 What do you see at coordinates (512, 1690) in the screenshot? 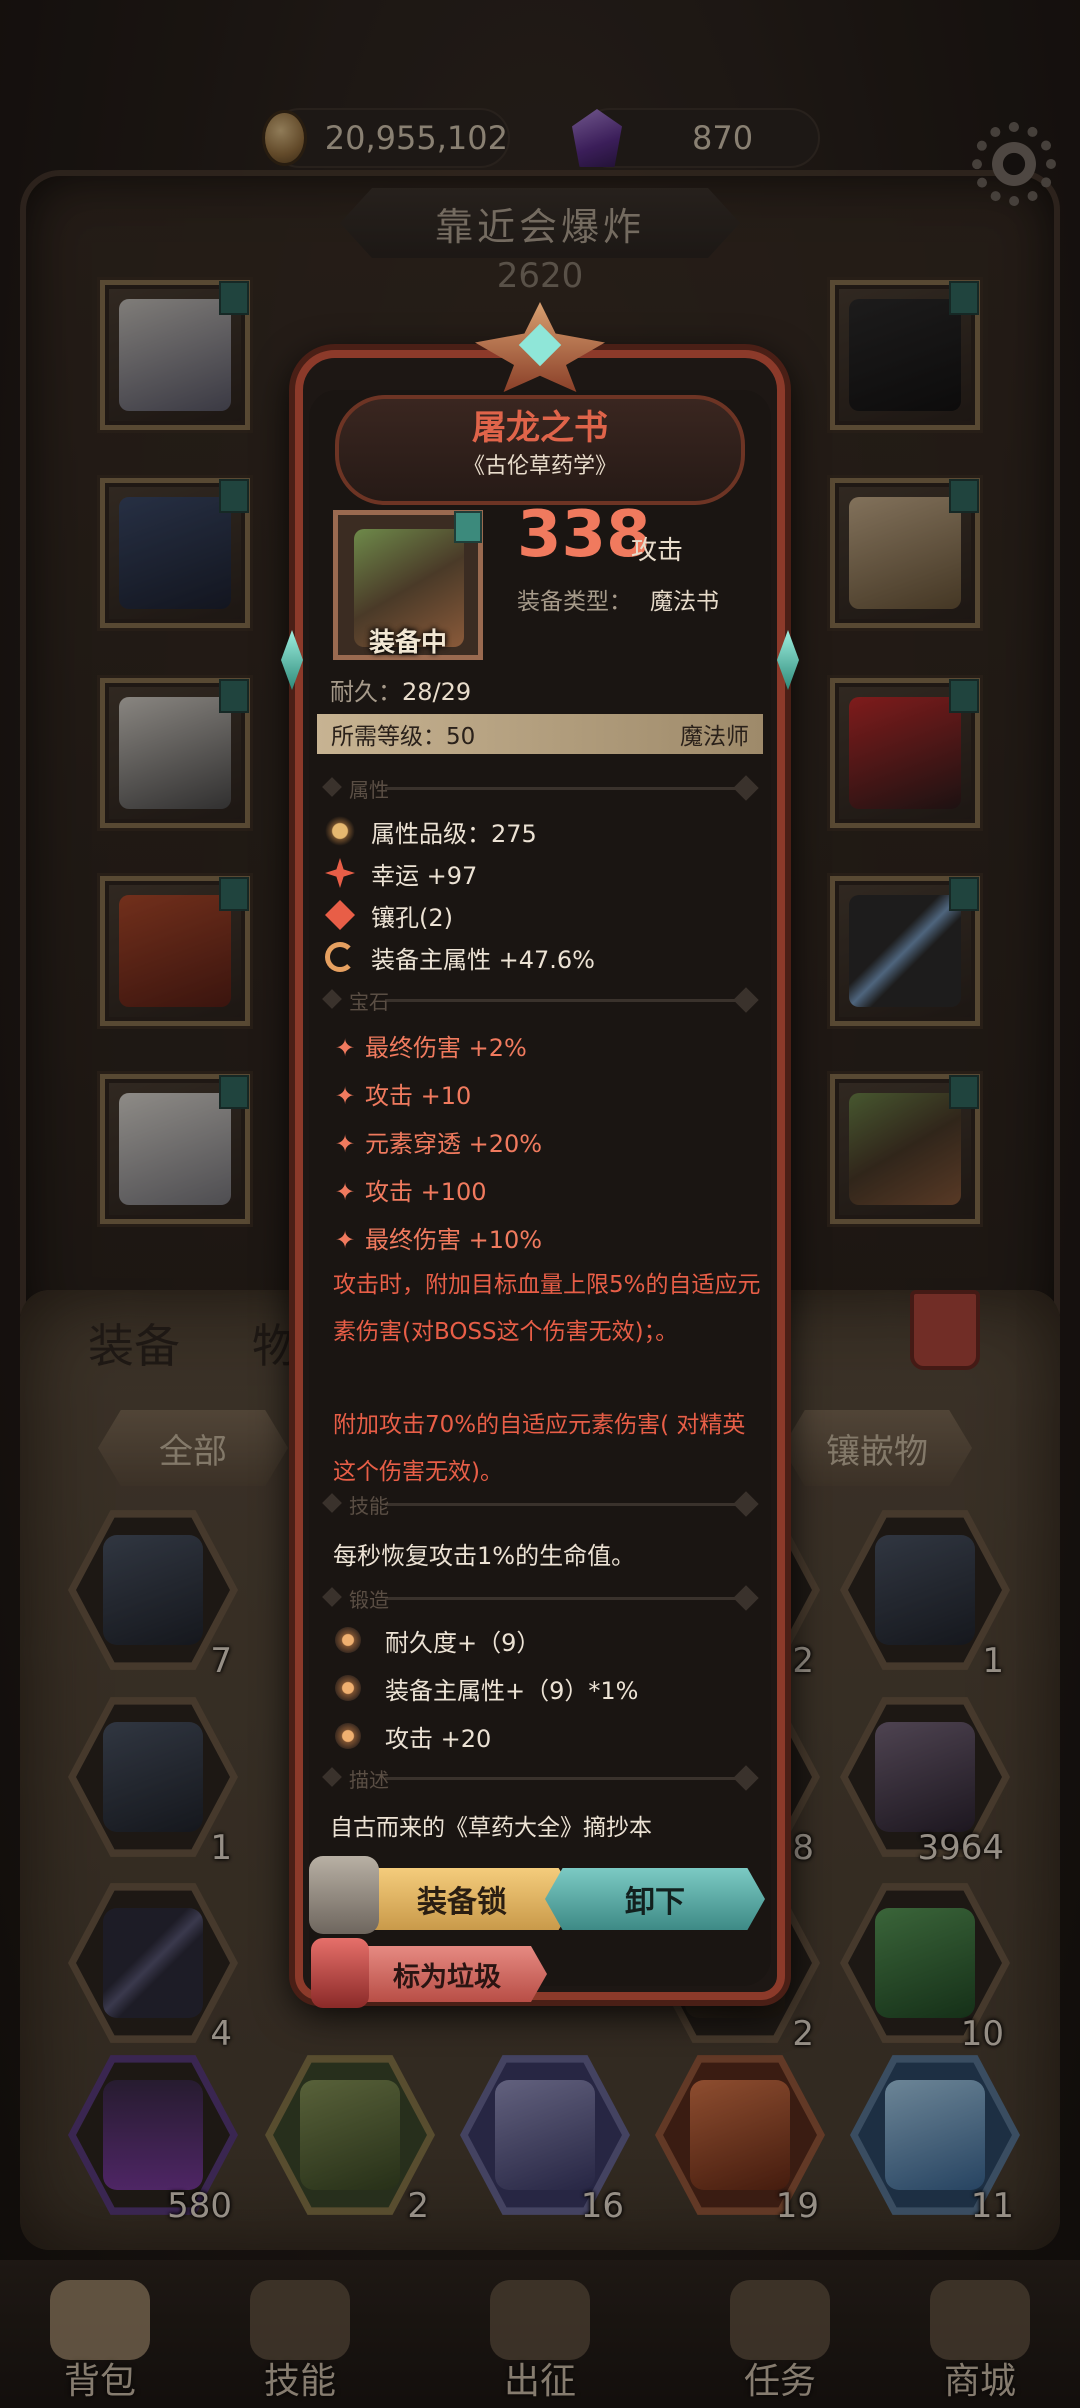
I see `forge-text: 装备主属性+（9）*1%` at bounding box center [512, 1690].